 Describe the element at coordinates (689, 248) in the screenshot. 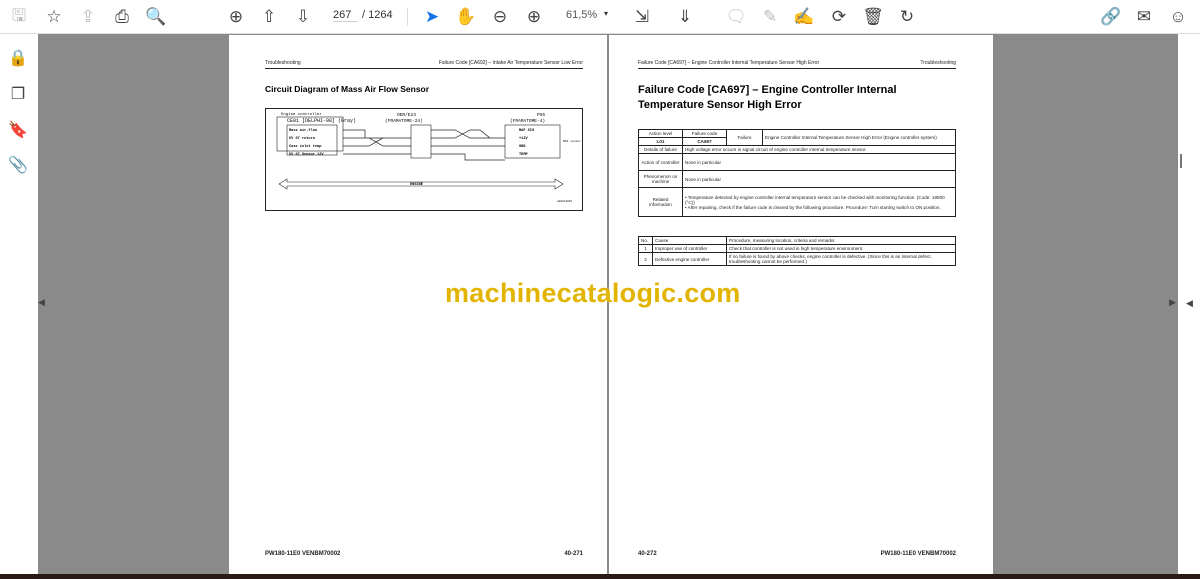

I see `cell: Improper use of controller` at that location.